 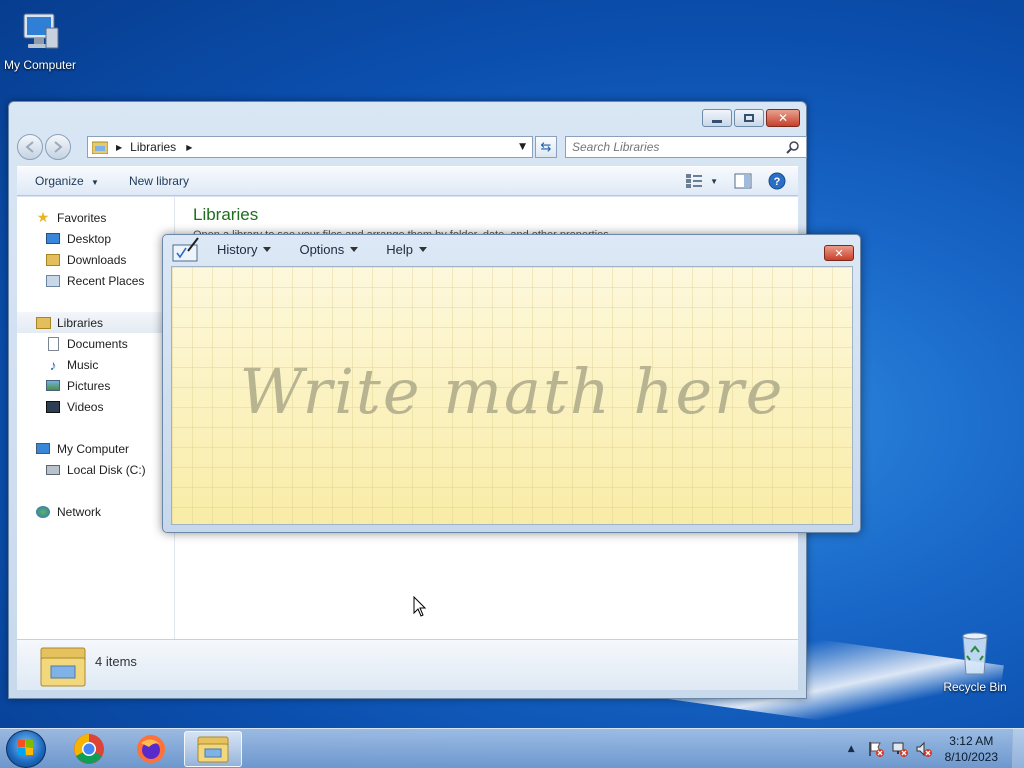 I want to click on pictures-icon, so click(x=53, y=386).